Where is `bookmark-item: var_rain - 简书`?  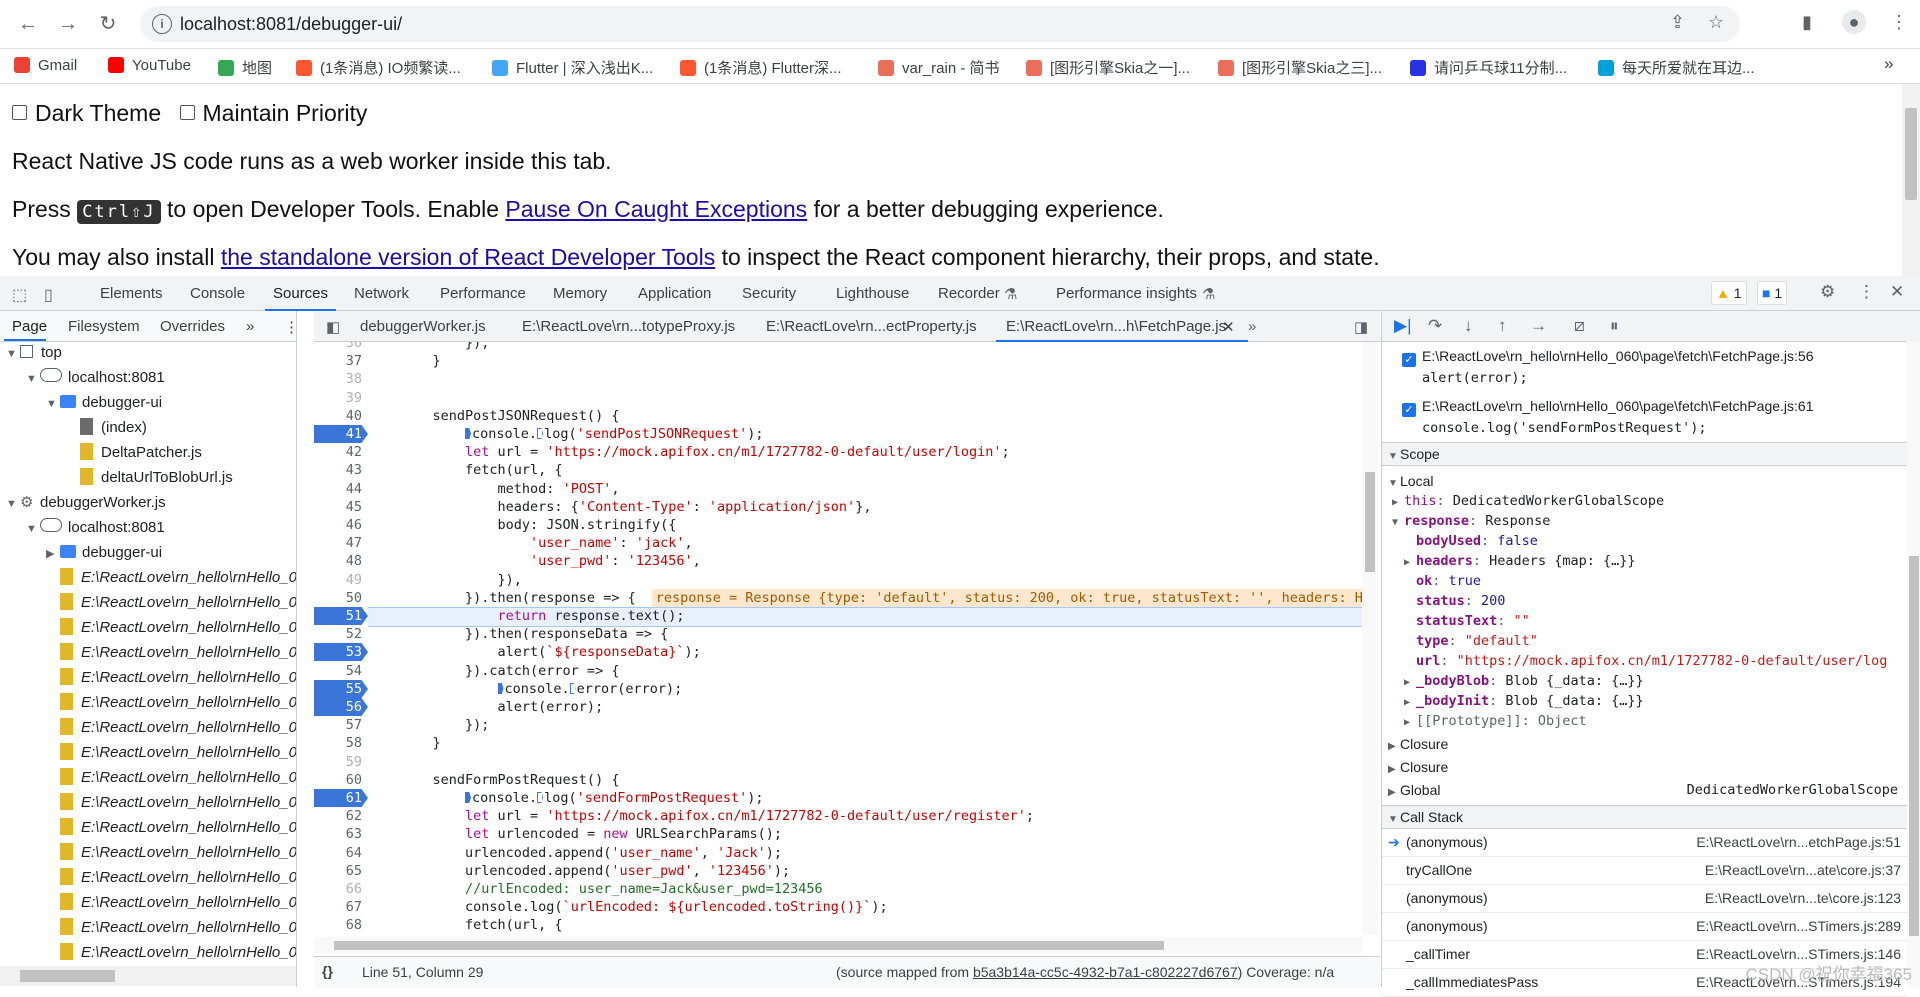
bookmark-item: var_rain - 简书 is located at coordinates (939, 67).